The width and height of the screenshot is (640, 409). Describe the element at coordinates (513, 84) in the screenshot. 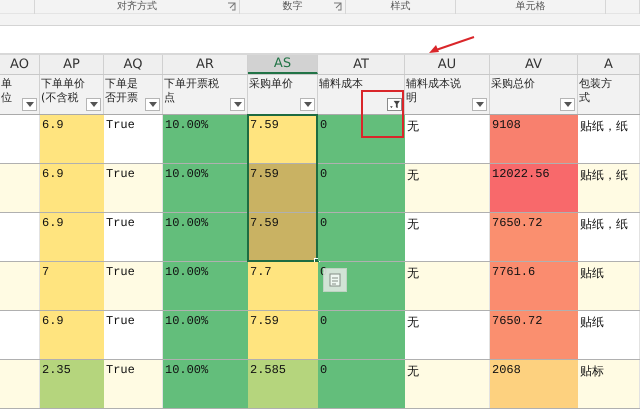

I see `column-title: 采购总价` at that location.